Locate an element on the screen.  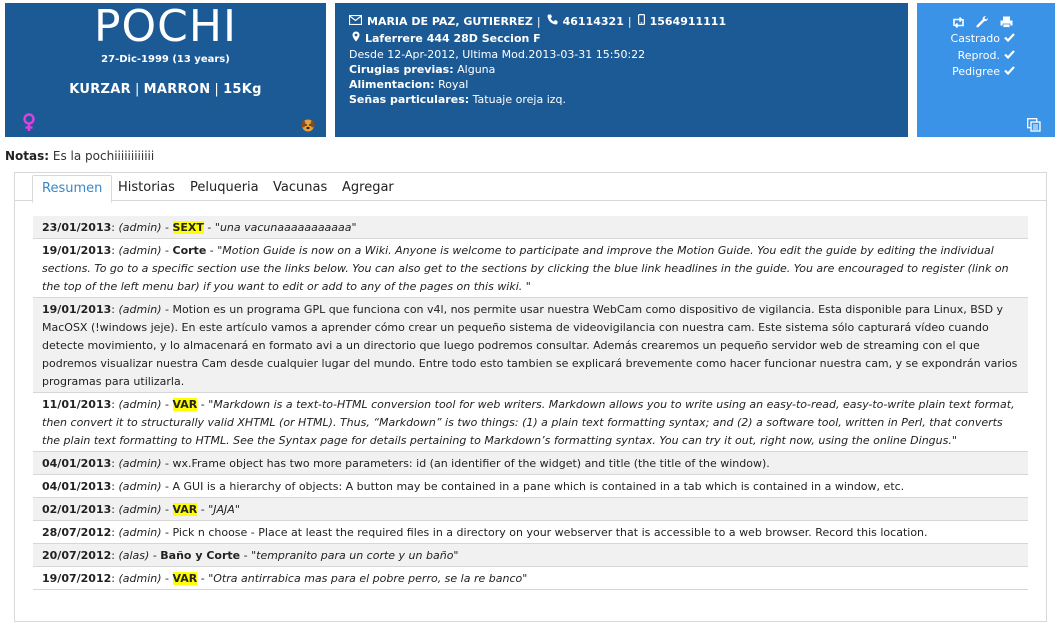
pet-color: MARRON is located at coordinates (177, 89).